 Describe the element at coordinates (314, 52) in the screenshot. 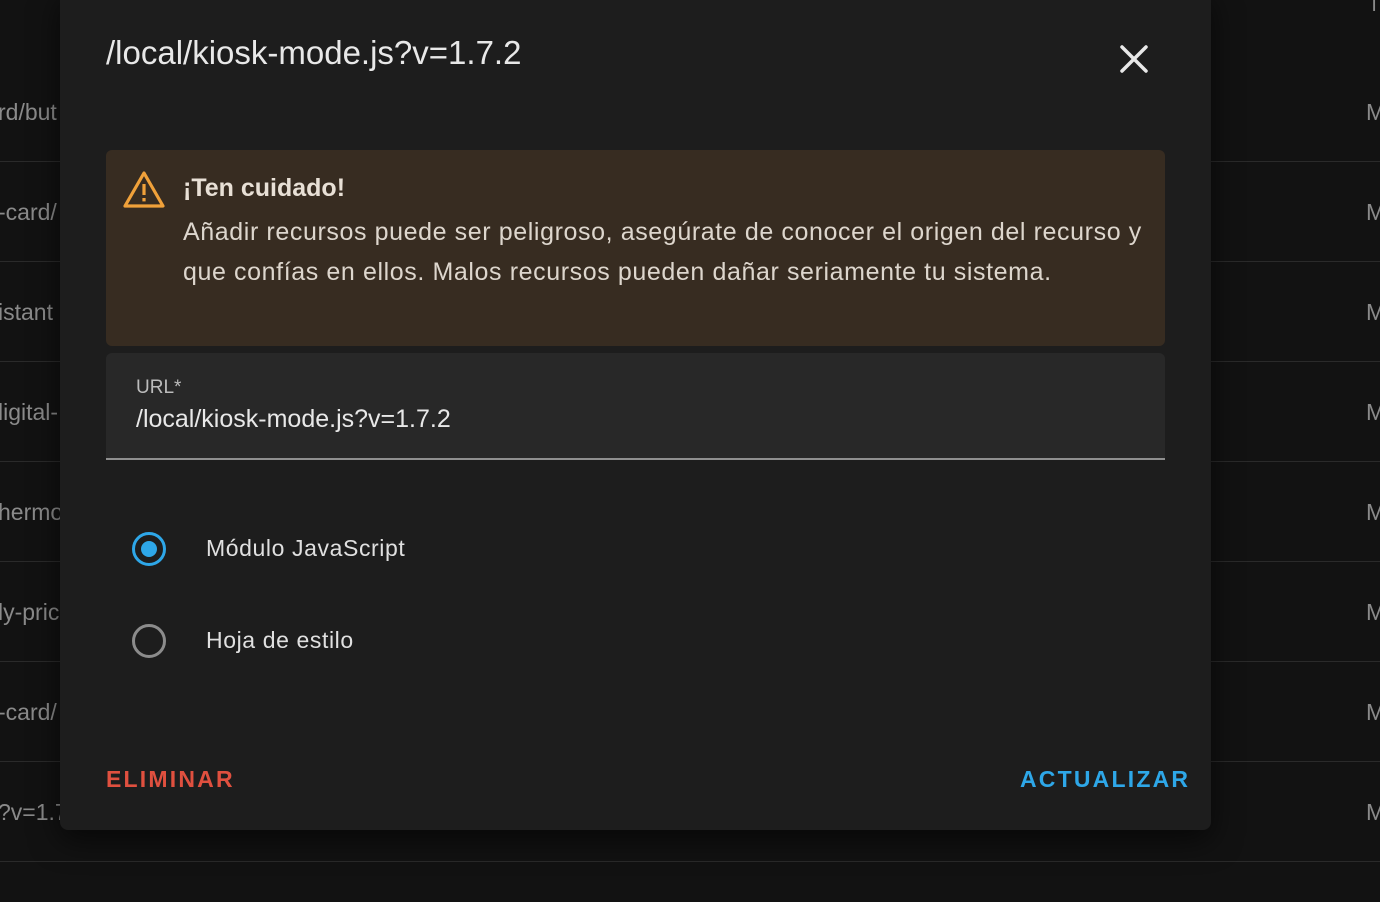

I see `dialog-title: /local/kiosk-mode.js?v=1.7.2` at that location.